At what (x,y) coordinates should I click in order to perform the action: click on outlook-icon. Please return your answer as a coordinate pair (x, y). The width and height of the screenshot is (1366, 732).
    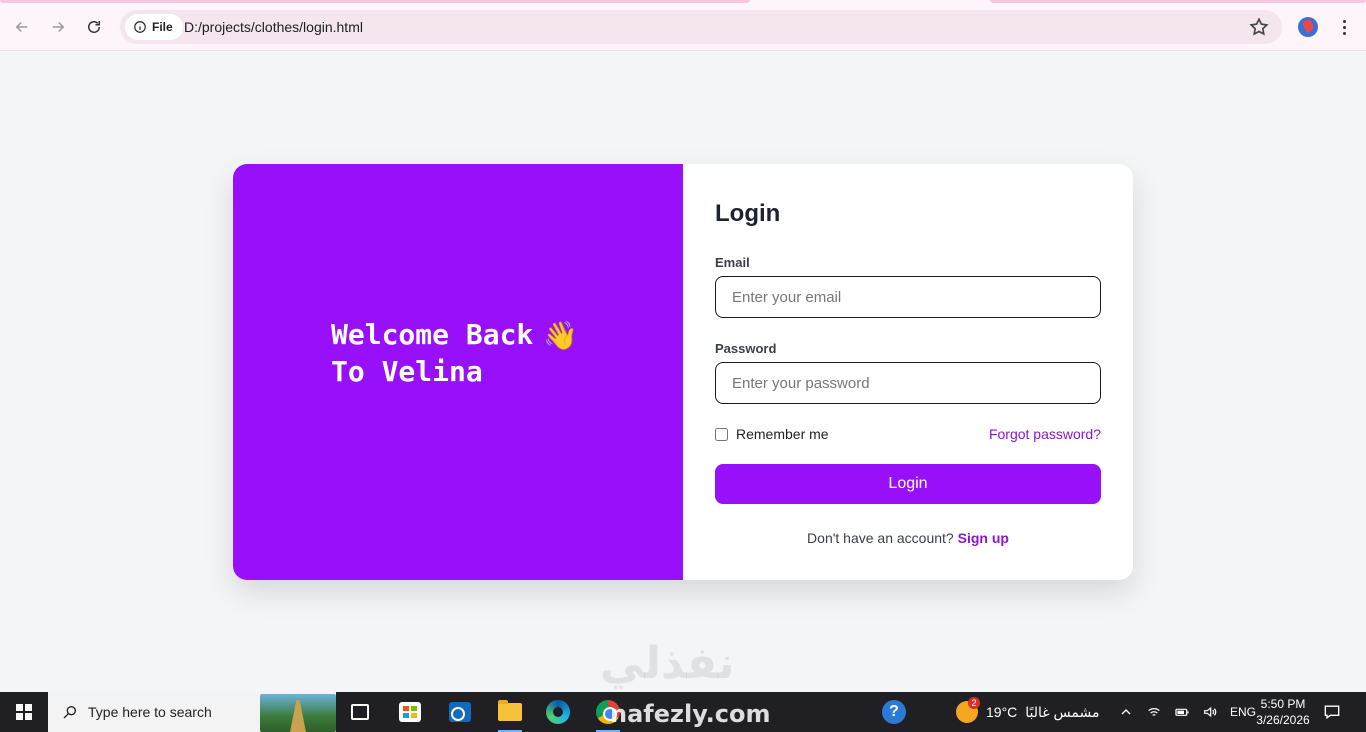
    Looking at the image, I should click on (460, 712).